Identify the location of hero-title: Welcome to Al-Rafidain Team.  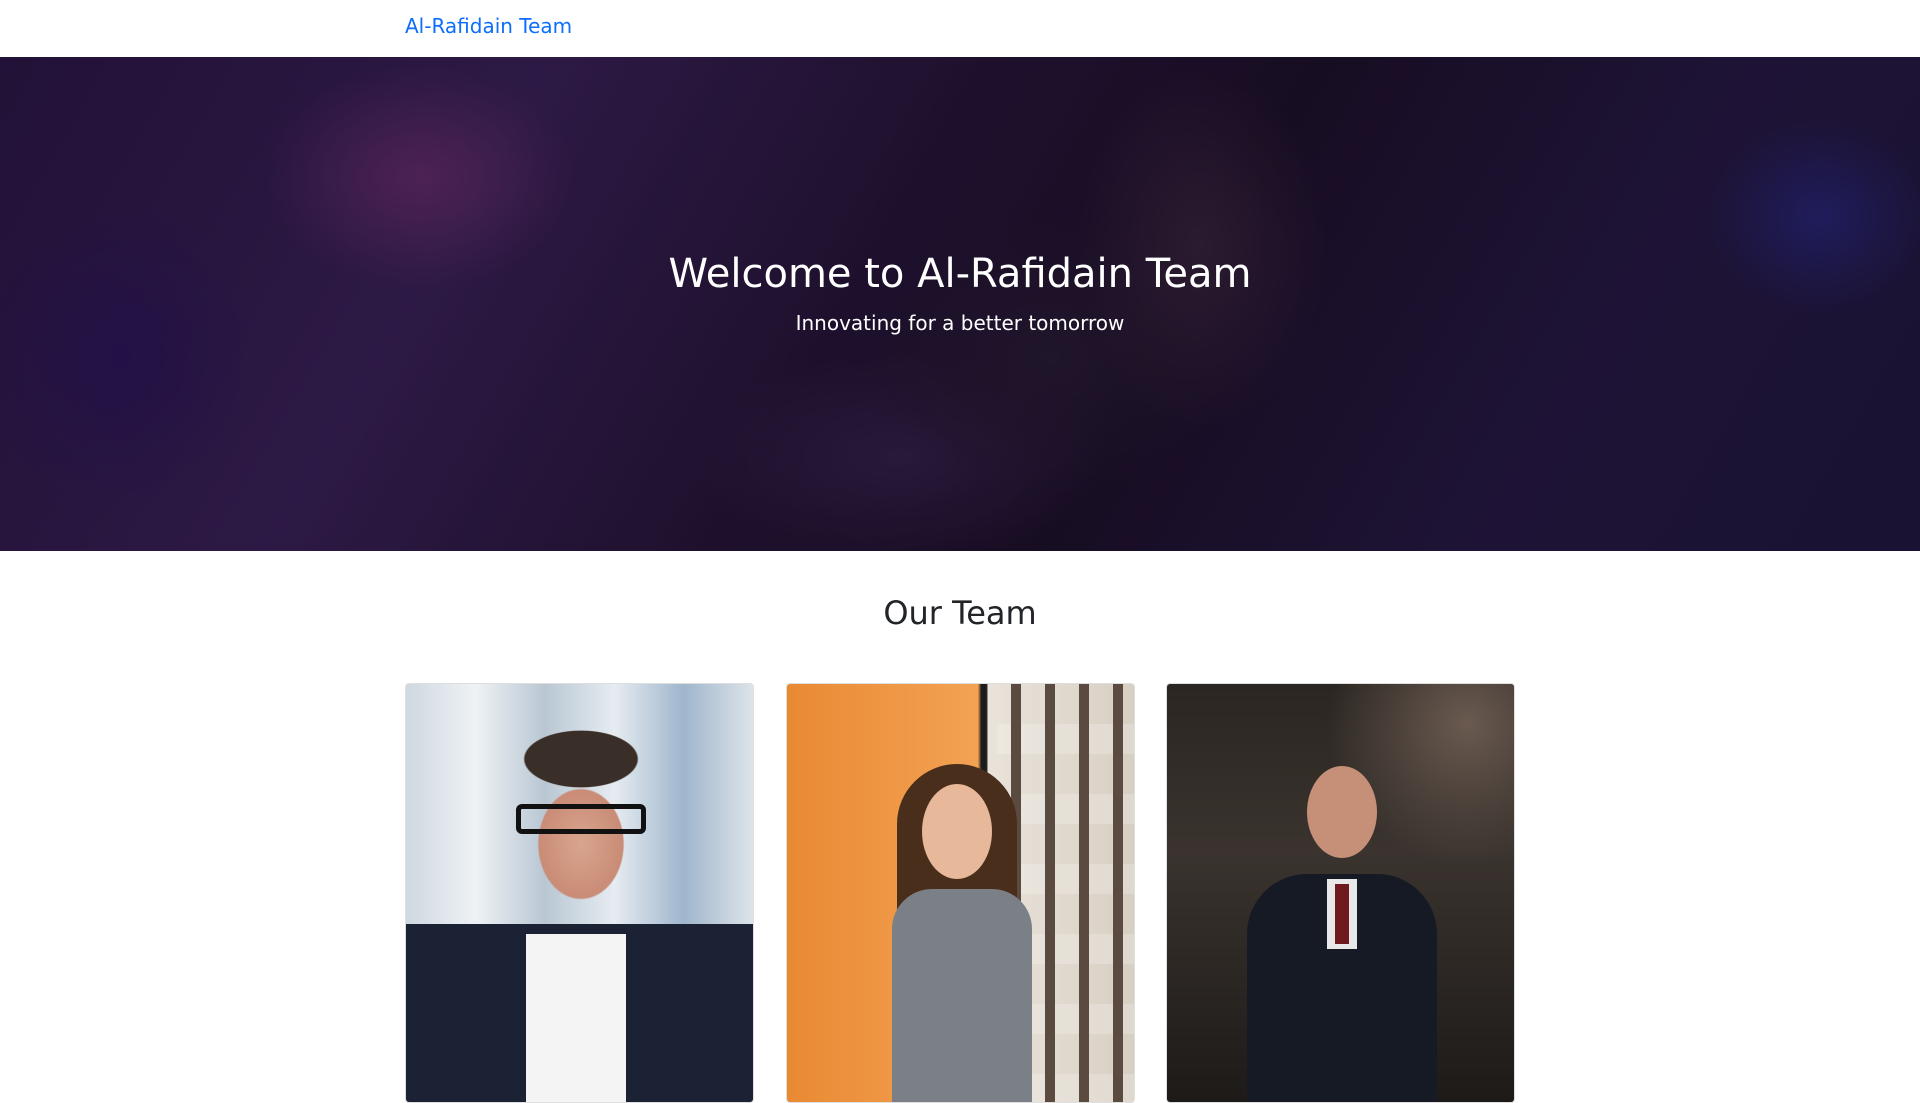
(960, 274).